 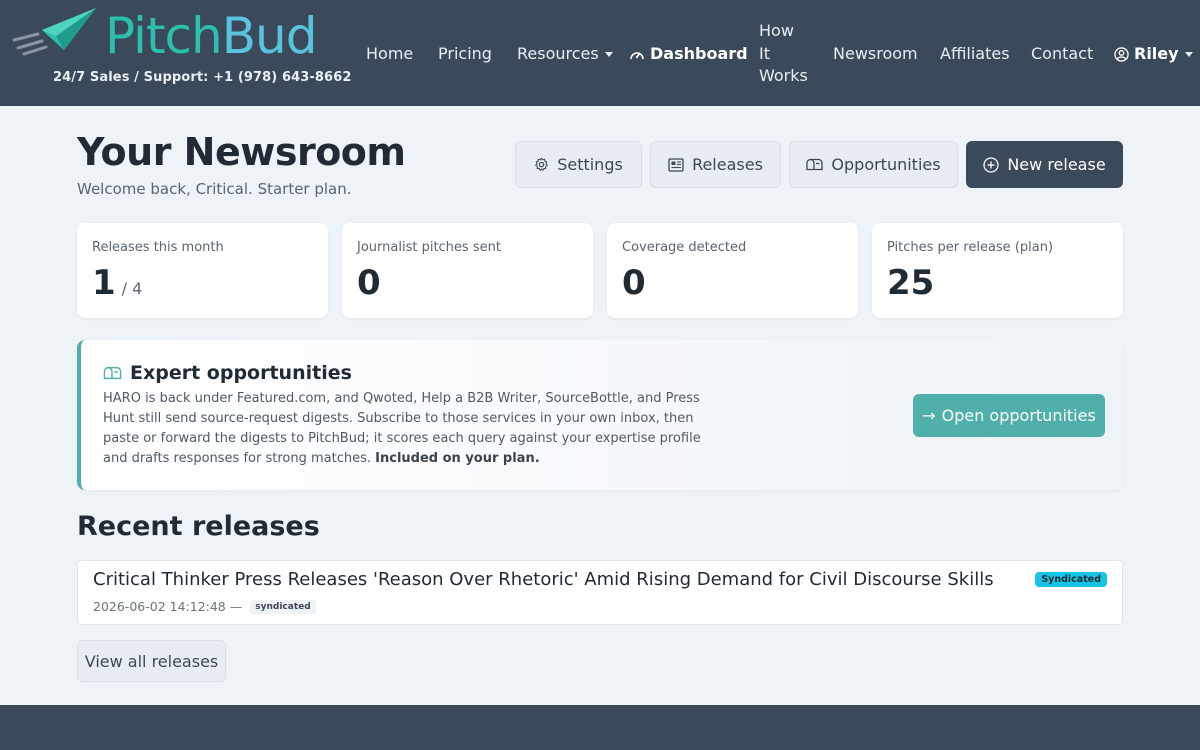 I want to click on nav-contact: Contact, so click(x=1062, y=54).